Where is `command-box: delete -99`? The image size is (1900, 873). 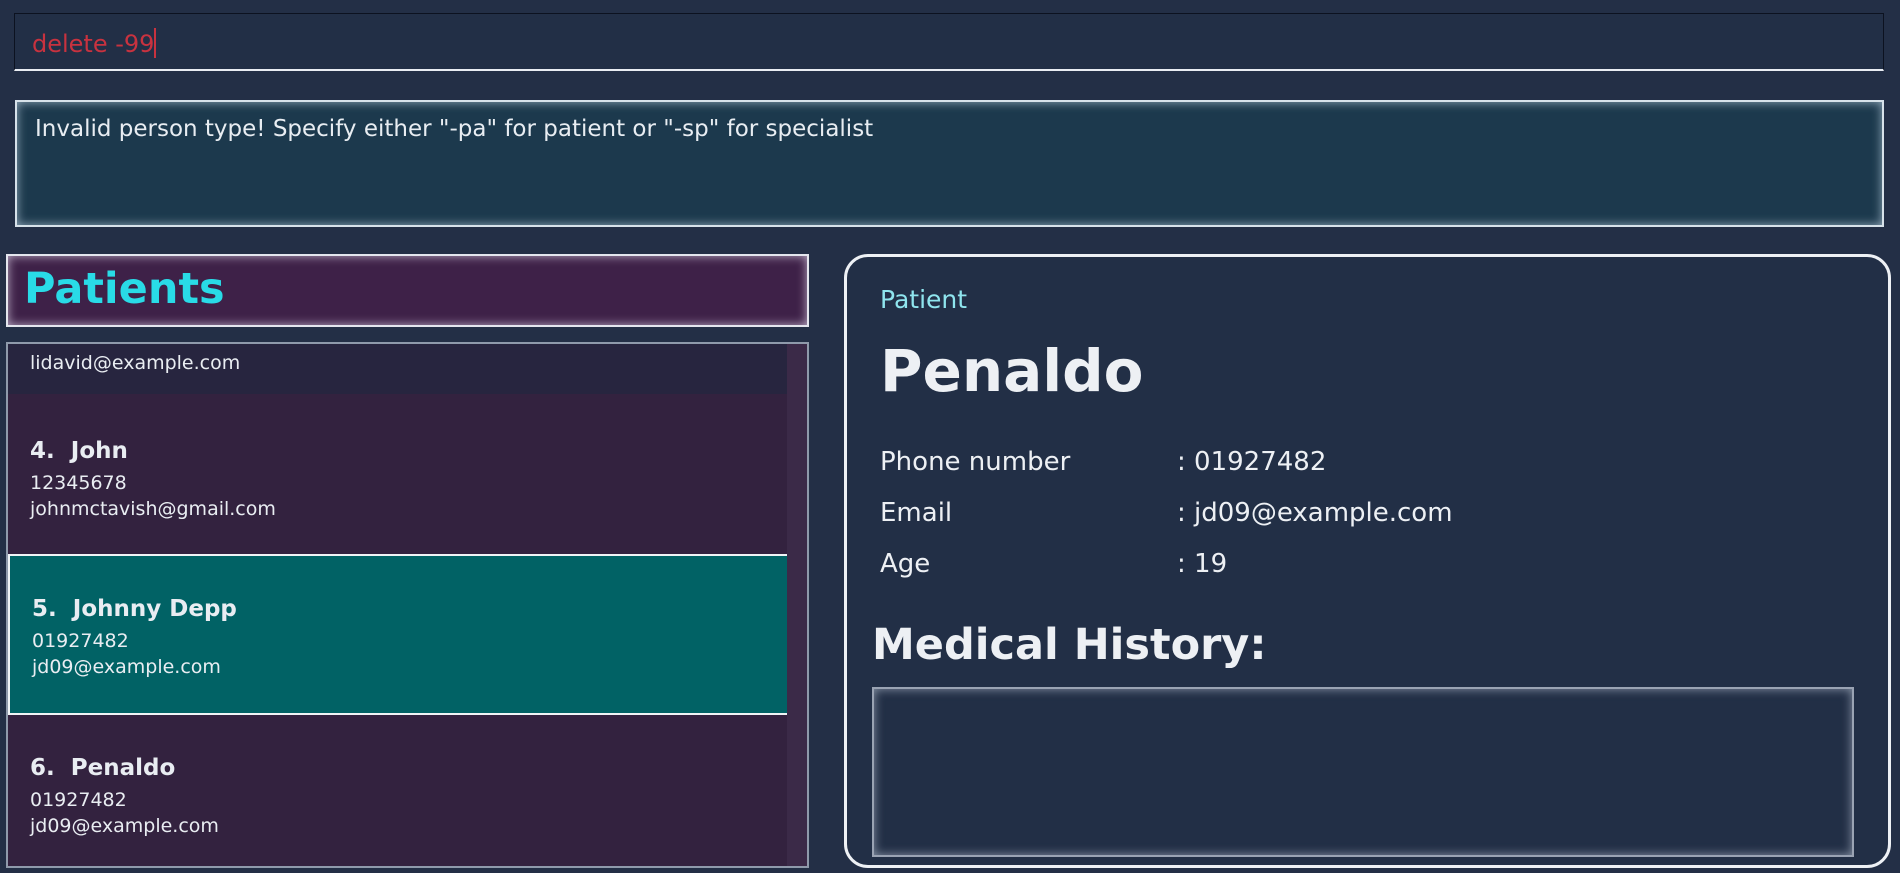 command-box: delete -99 is located at coordinates (949, 42).